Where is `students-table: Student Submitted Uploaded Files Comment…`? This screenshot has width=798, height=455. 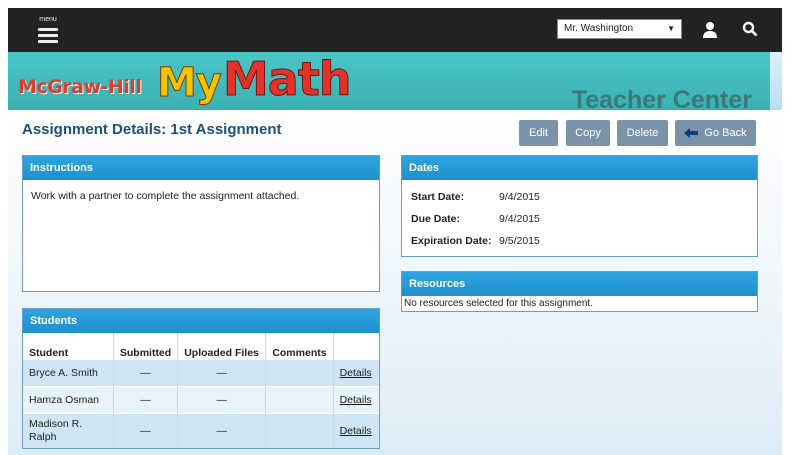
students-table: Student Submitted Uploaded Files Comment… is located at coordinates (201, 390).